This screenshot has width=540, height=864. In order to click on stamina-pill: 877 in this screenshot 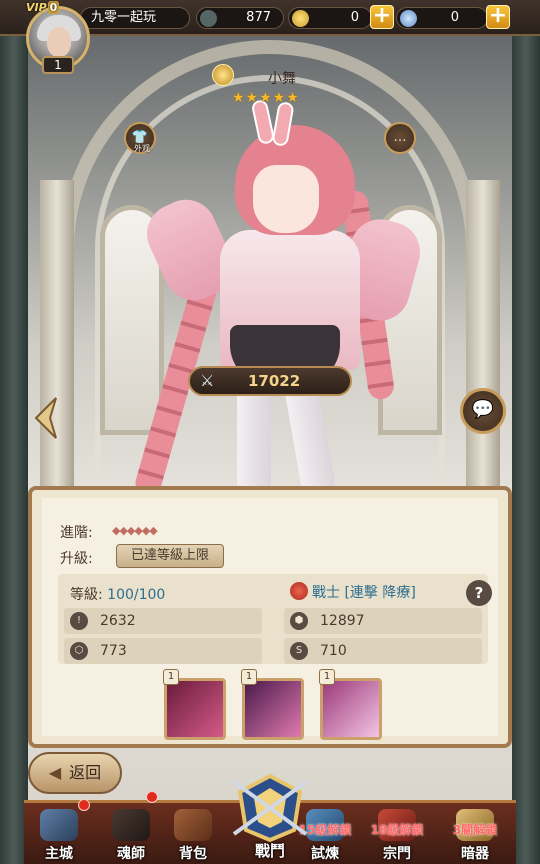, I will do `click(240, 18)`.